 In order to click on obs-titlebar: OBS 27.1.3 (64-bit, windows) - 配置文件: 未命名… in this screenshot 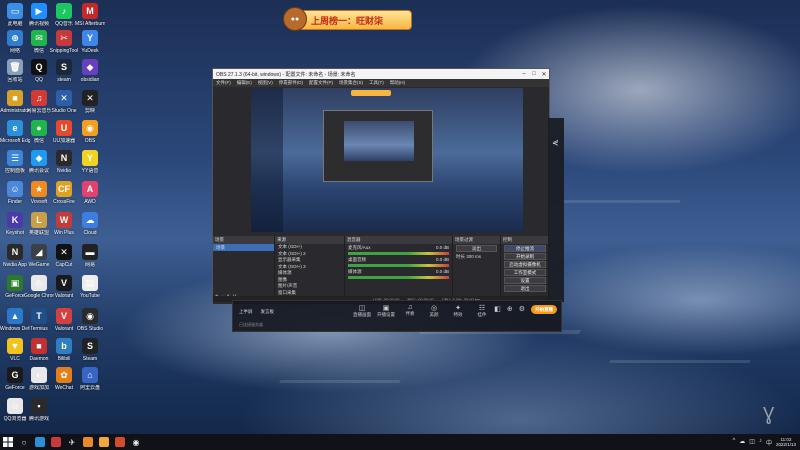, I will do `click(381, 74)`.